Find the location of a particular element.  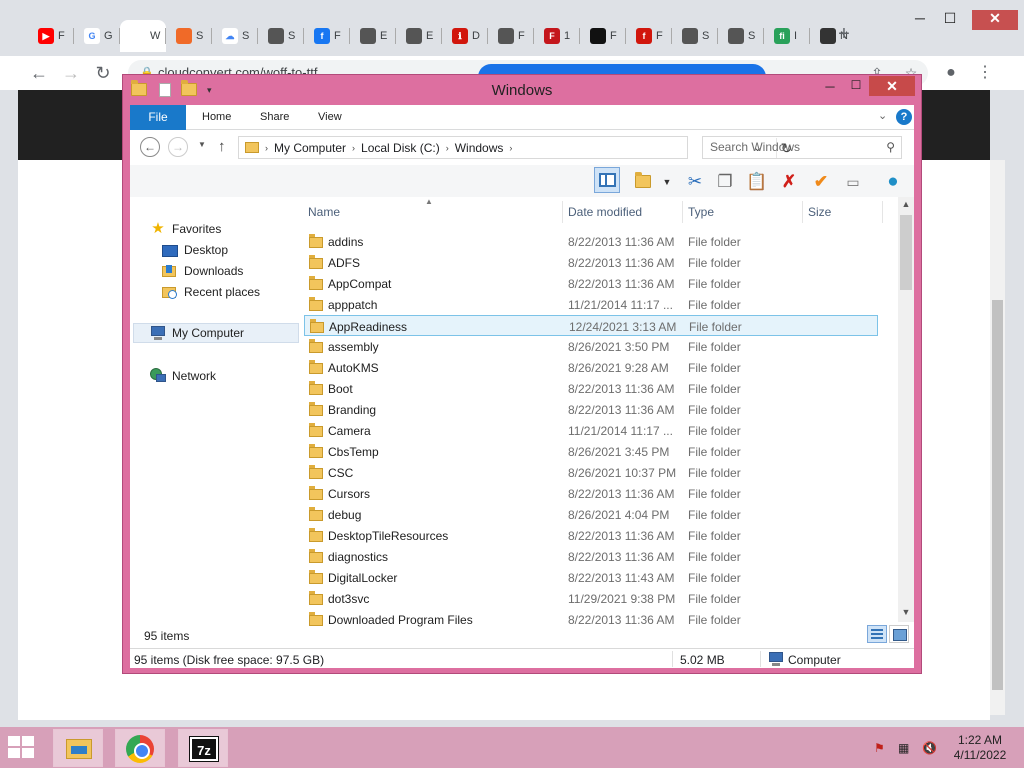

file-row: addins 8/22/2013 11:36 AM File folder is located at coordinates (591, 241).